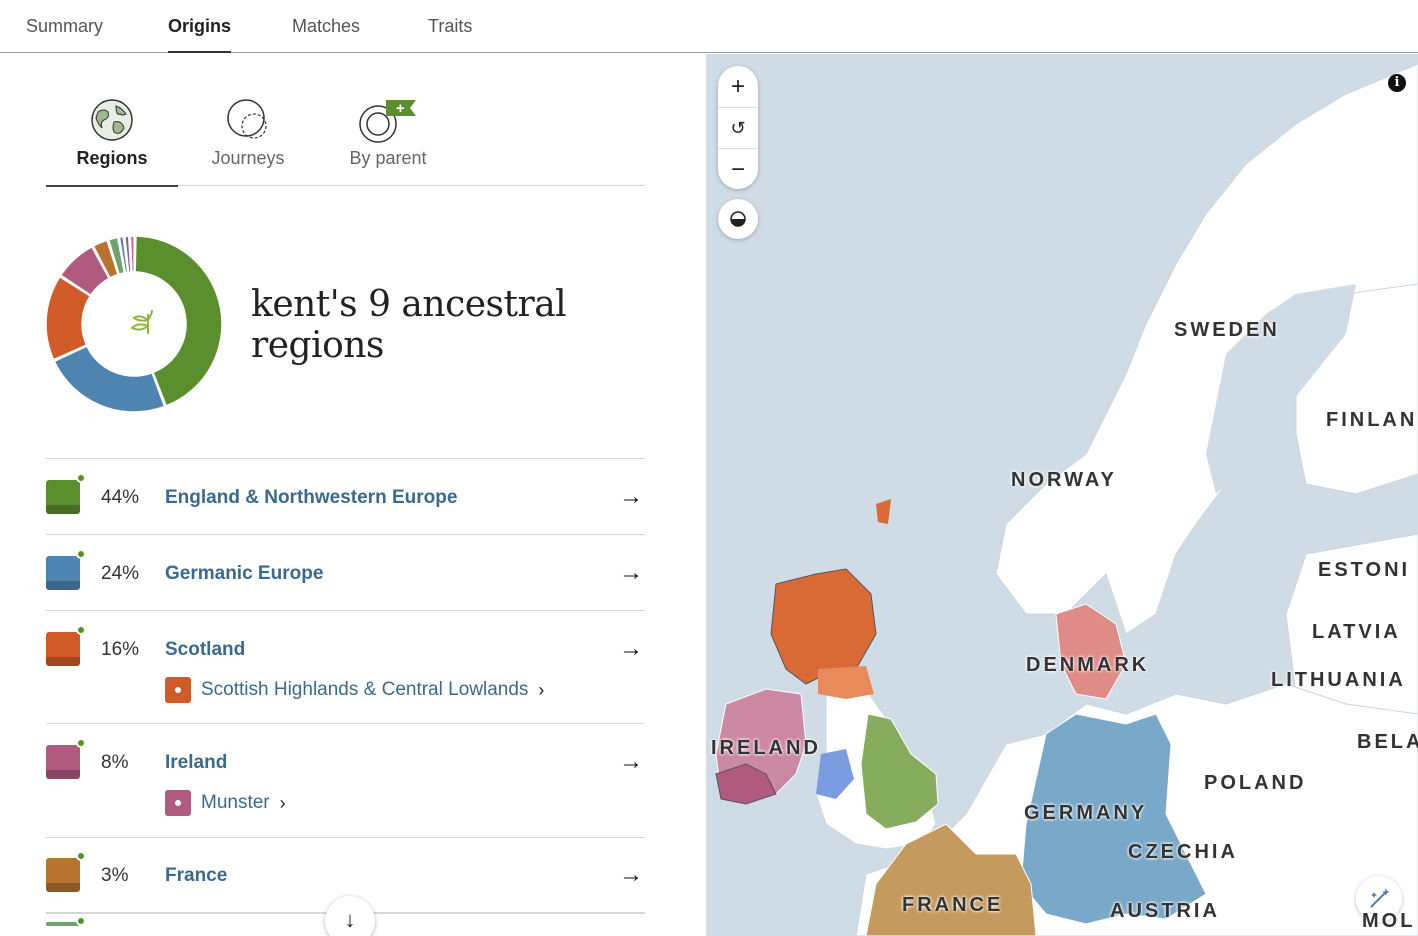  Describe the element at coordinates (365, 689) in the screenshot. I see `subregion-name: Scottish Highlands & Central Lowlands` at that location.